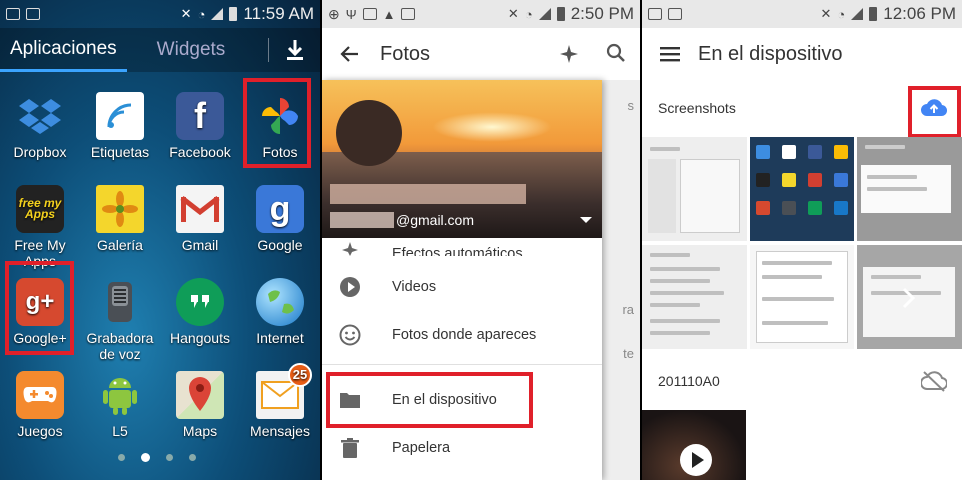 Image resolution: width=962 pixels, height=480 pixels. I want to click on app-internet: Internet, so click(280, 321).